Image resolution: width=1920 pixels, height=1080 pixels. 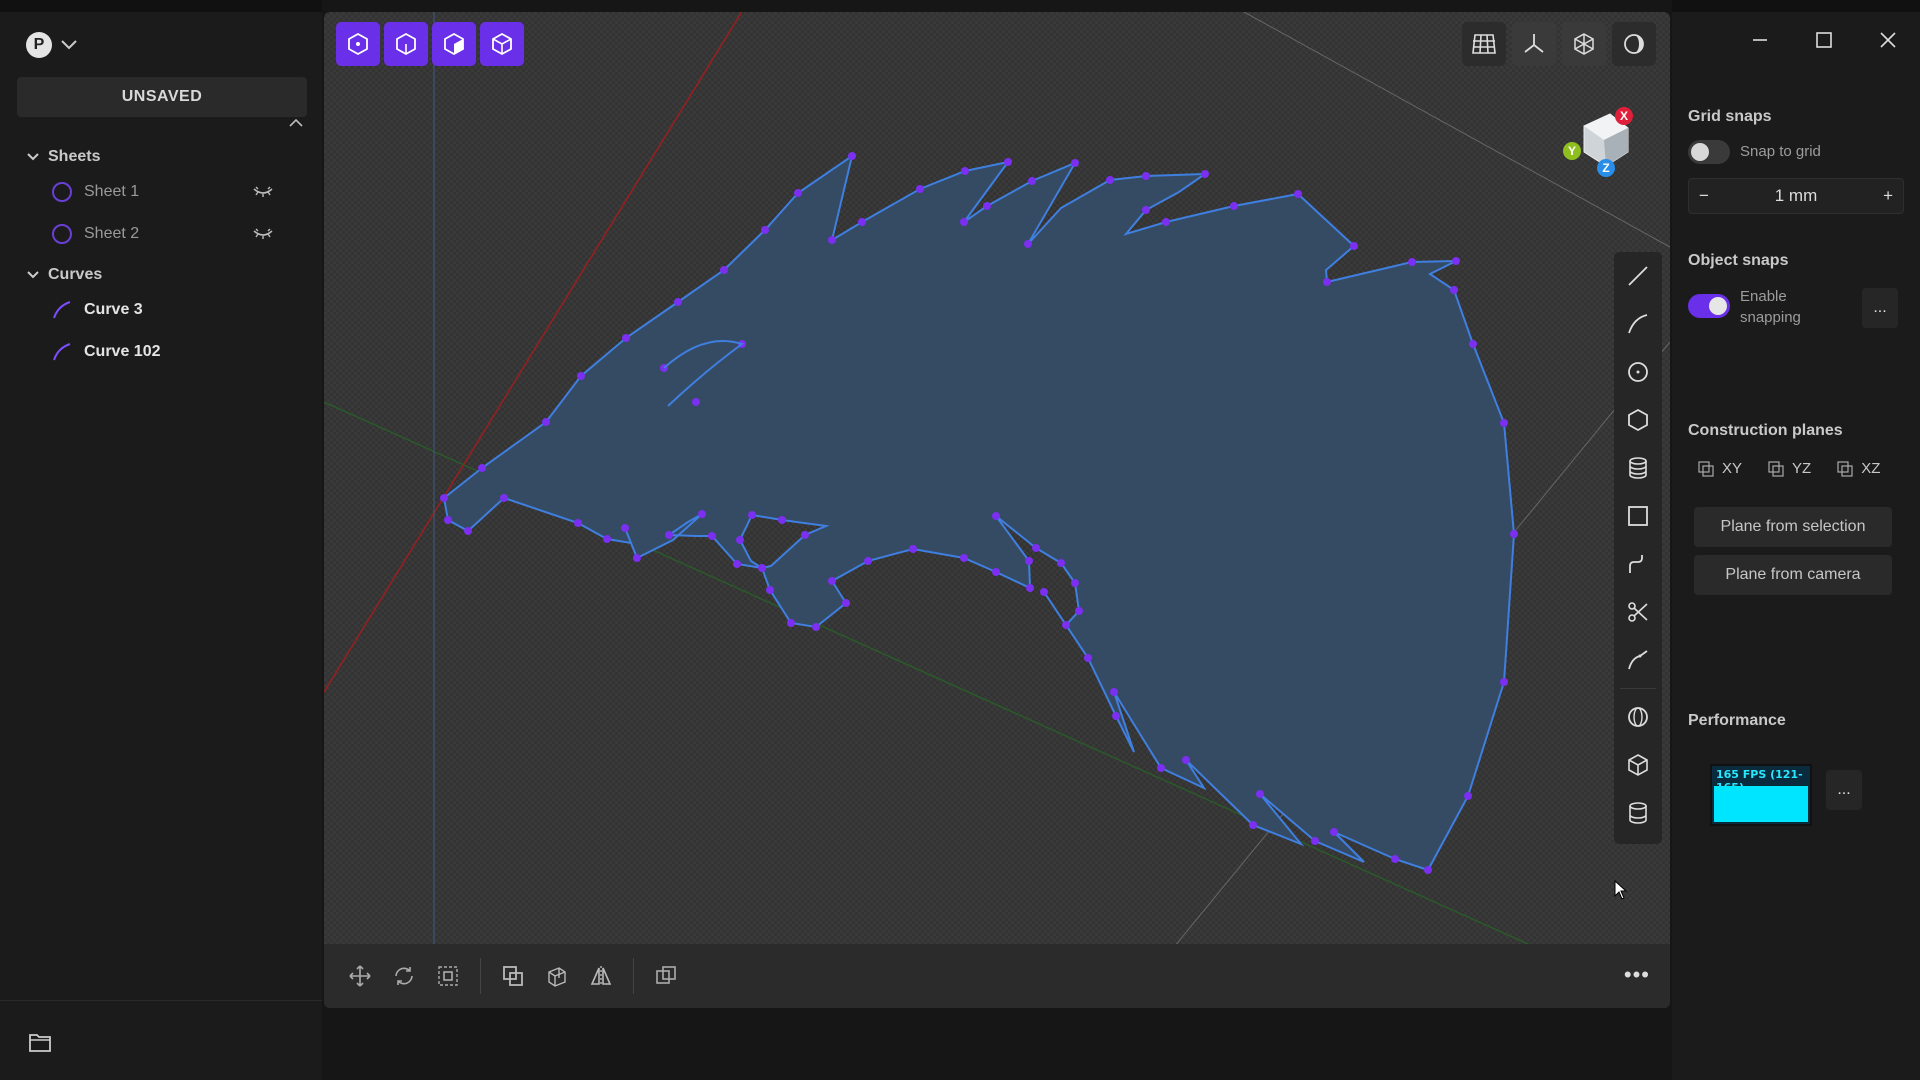 What do you see at coordinates (1592, 144) in the screenshot?
I see `orientation-gizmo: X Y Z` at bounding box center [1592, 144].